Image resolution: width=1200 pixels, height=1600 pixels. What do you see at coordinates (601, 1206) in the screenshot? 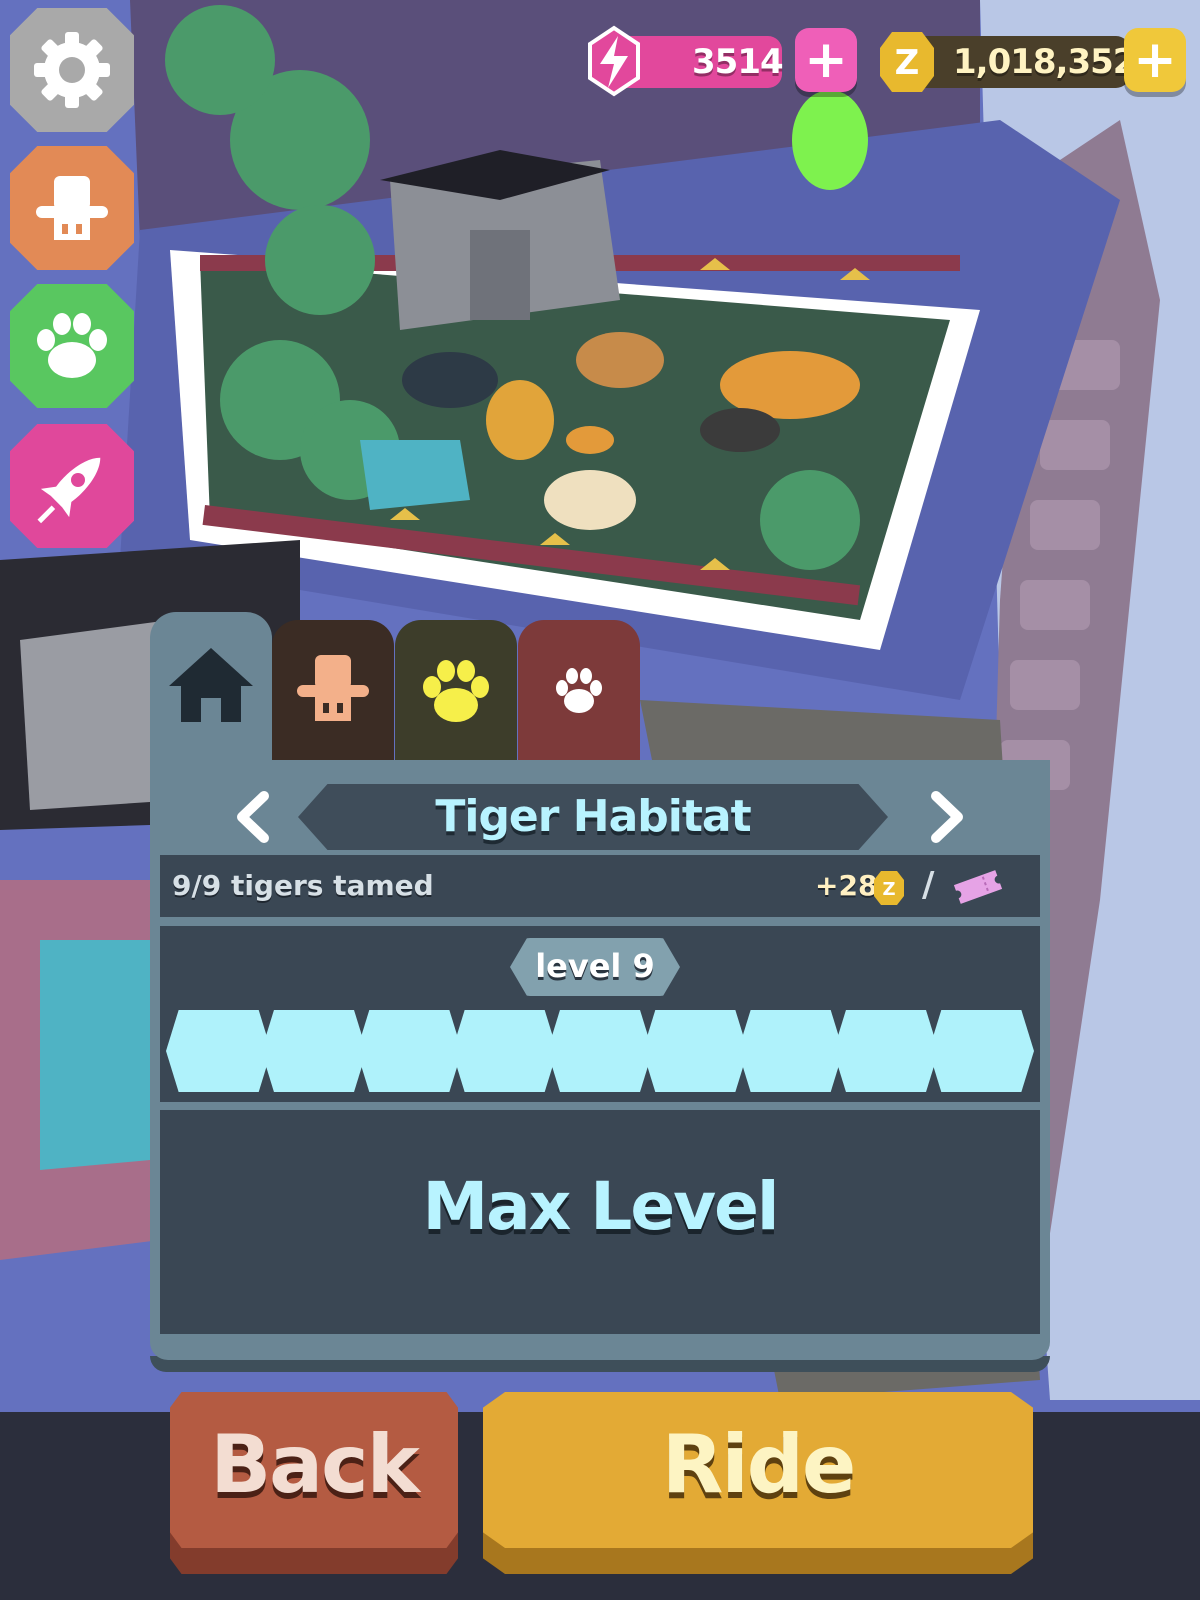
I see `max-level-text: Max Level` at bounding box center [601, 1206].